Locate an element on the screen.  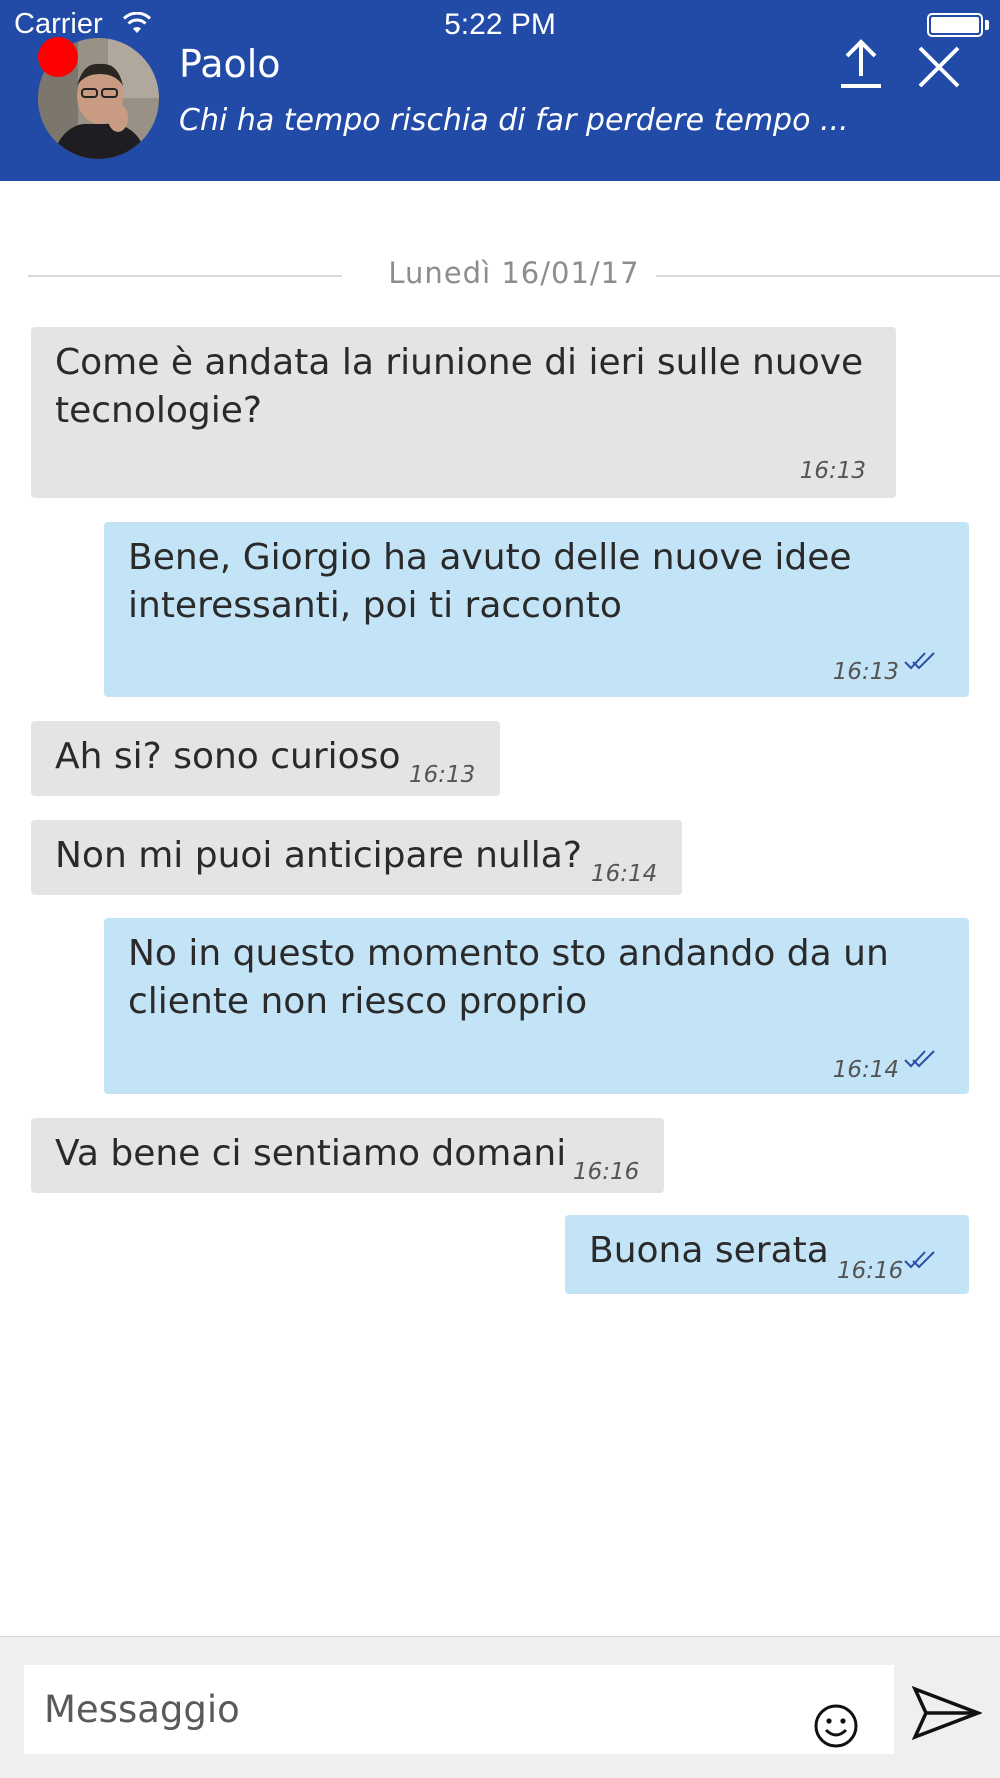
message-text: Va bene ci sentiamo domani is located at coordinates (311, 1153).